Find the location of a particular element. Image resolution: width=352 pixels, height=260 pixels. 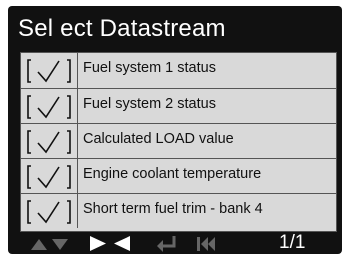

list-item: Short term fuel trim - bank 4 is located at coordinates (178, 210).